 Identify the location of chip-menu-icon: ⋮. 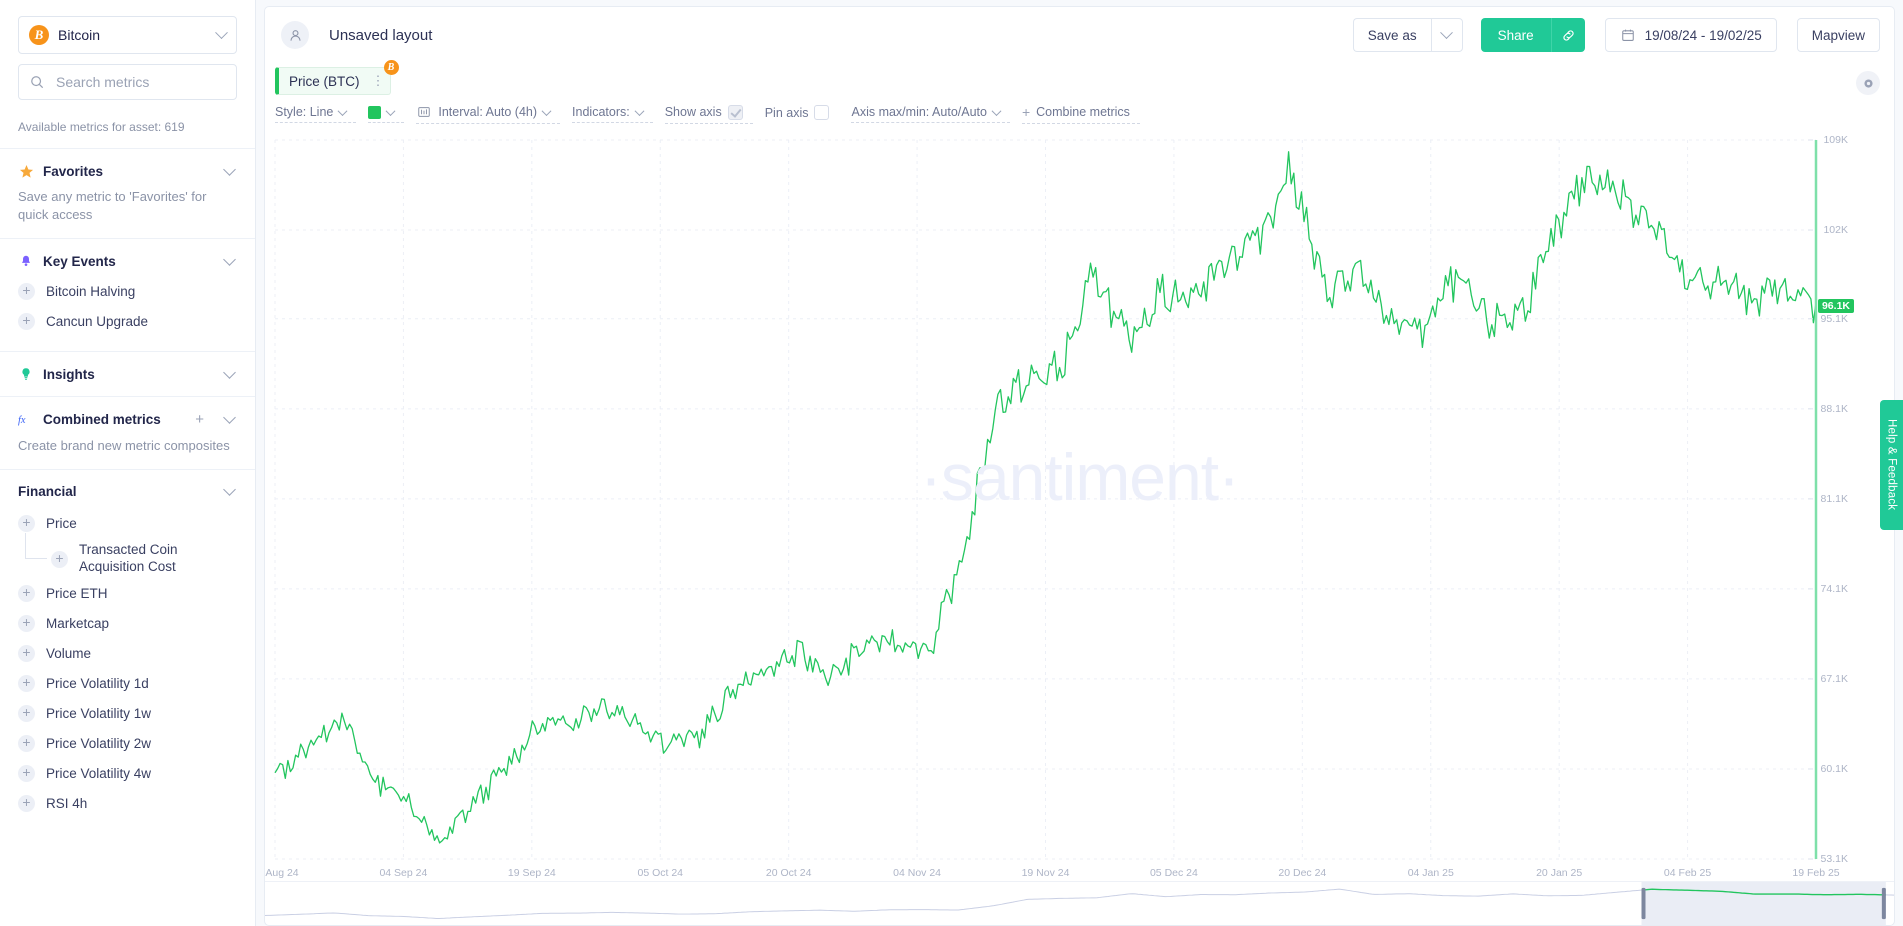
(378, 80).